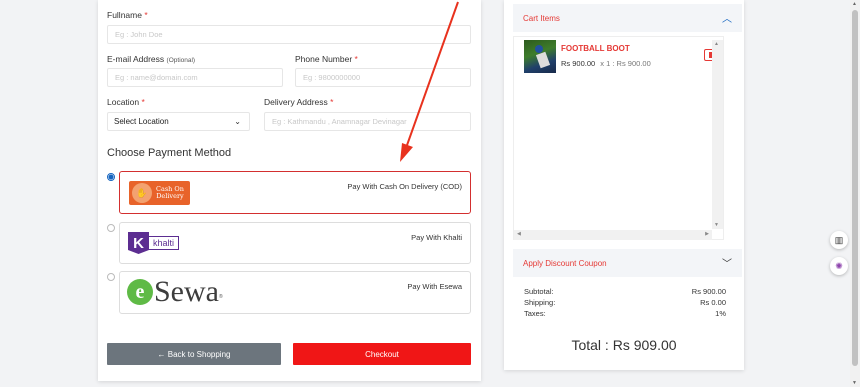  I want to click on payment-method-title: Choose Payment Method, so click(169, 153).